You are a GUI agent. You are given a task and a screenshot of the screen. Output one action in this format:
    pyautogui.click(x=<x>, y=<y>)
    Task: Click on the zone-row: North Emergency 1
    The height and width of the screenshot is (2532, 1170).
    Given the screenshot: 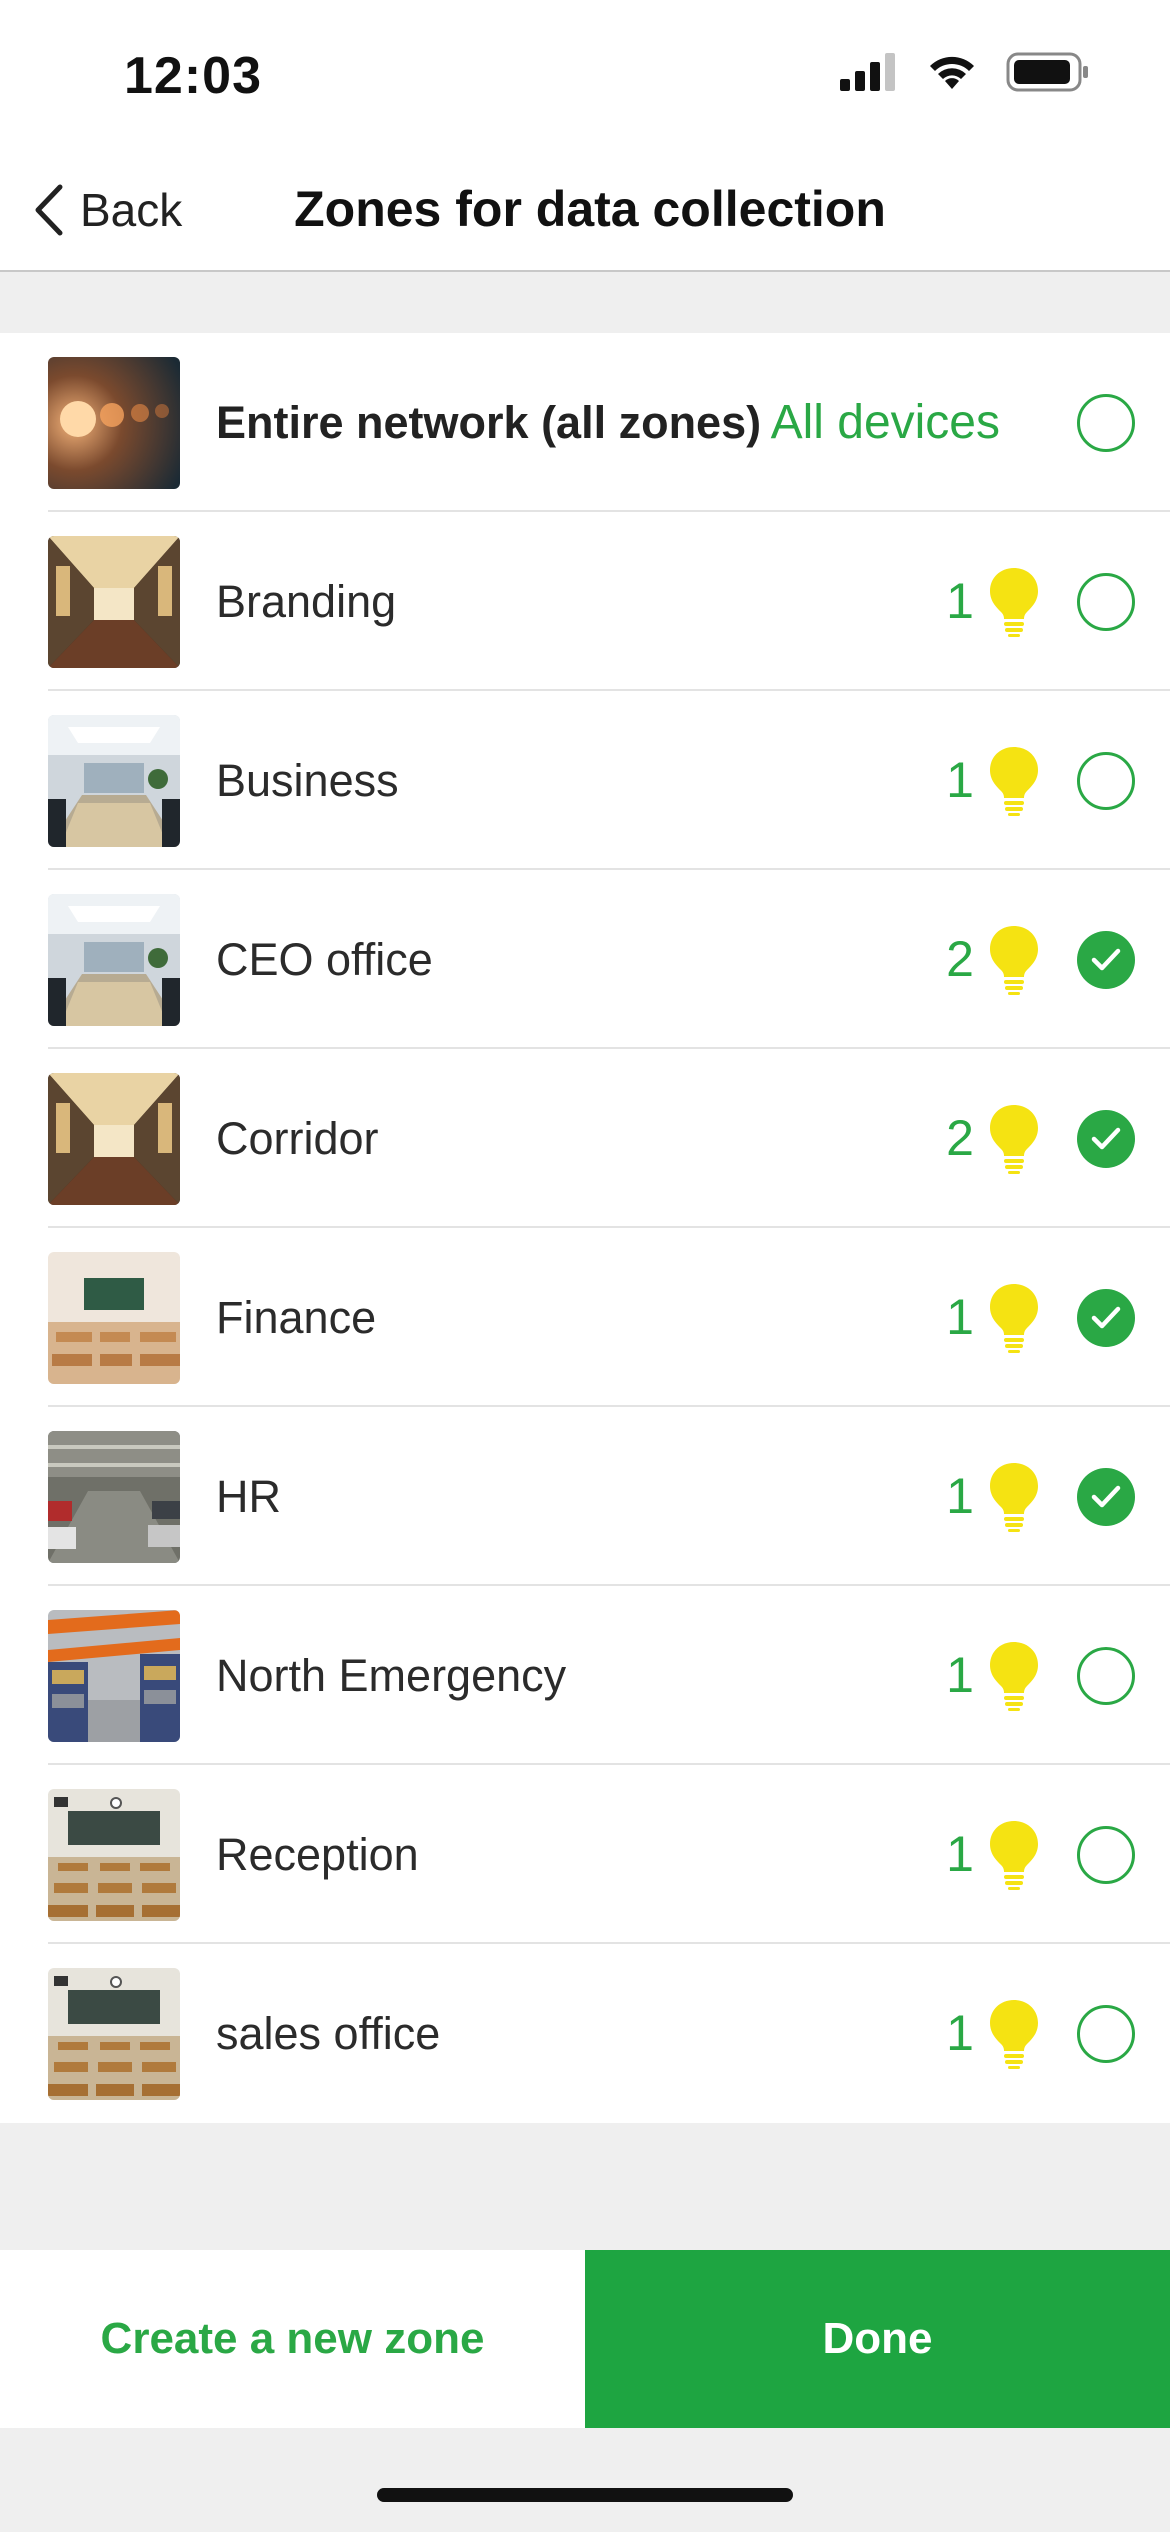 What is the action you would take?
    pyautogui.click(x=585, y=1675)
    